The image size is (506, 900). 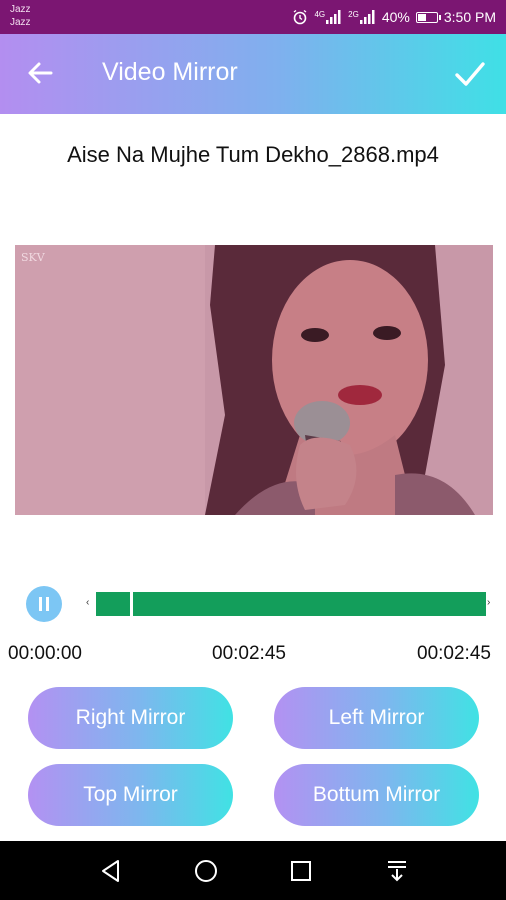 I want to click on duration-time: 00:02:45, so click(x=454, y=653).